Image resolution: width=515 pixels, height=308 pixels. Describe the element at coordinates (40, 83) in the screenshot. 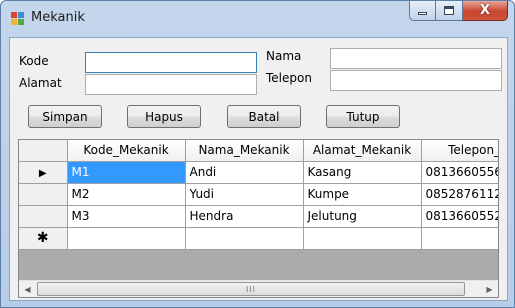

I see `alamat-label: Alamat` at that location.